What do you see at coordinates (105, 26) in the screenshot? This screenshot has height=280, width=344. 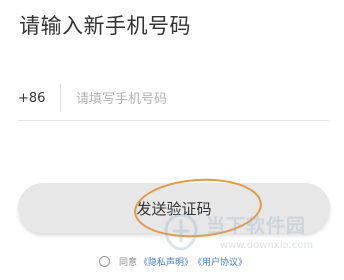 I see `page-title: 请输入新手机号码` at bounding box center [105, 26].